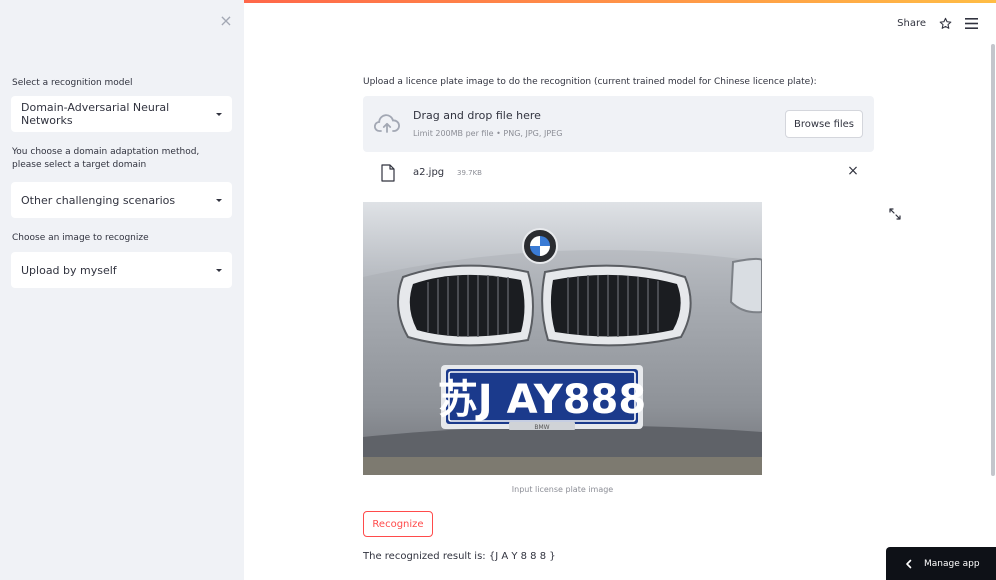 The image size is (996, 580). Describe the element at coordinates (824, 124) in the screenshot. I see `browse-files-button: Browse files` at that location.